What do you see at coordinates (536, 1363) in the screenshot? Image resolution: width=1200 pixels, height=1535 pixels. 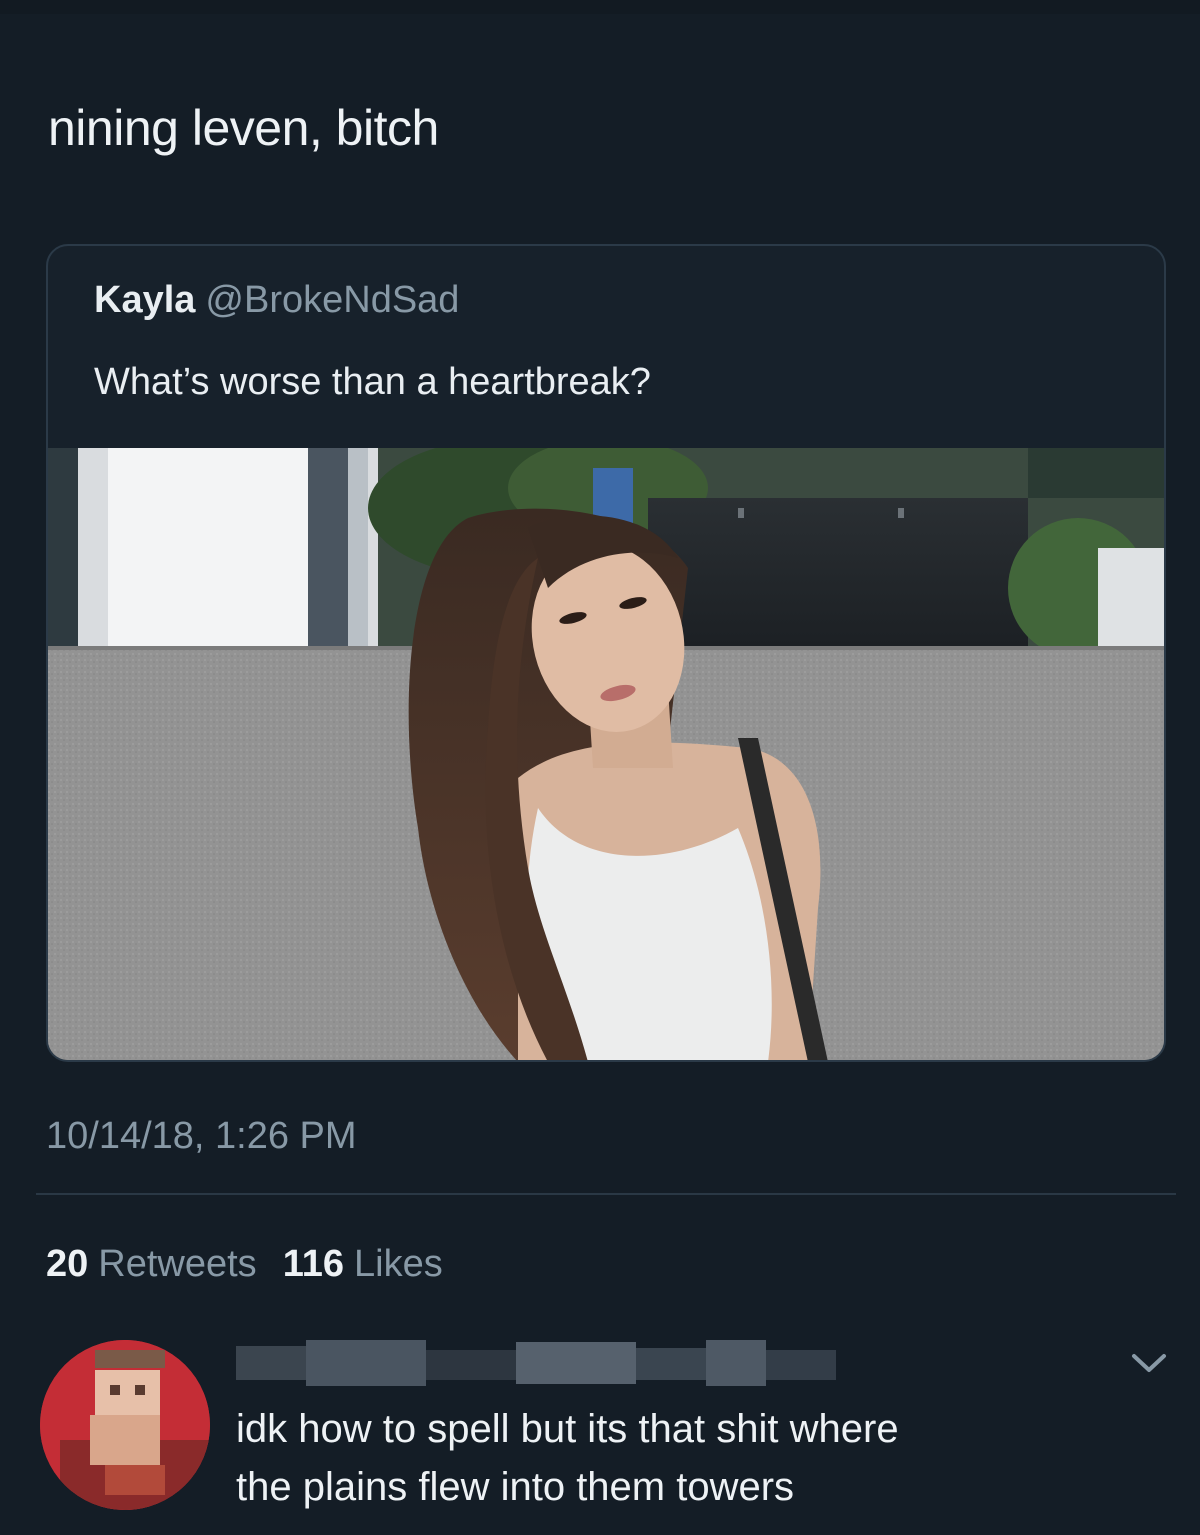 I see `reply-author-name-blurred` at bounding box center [536, 1363].